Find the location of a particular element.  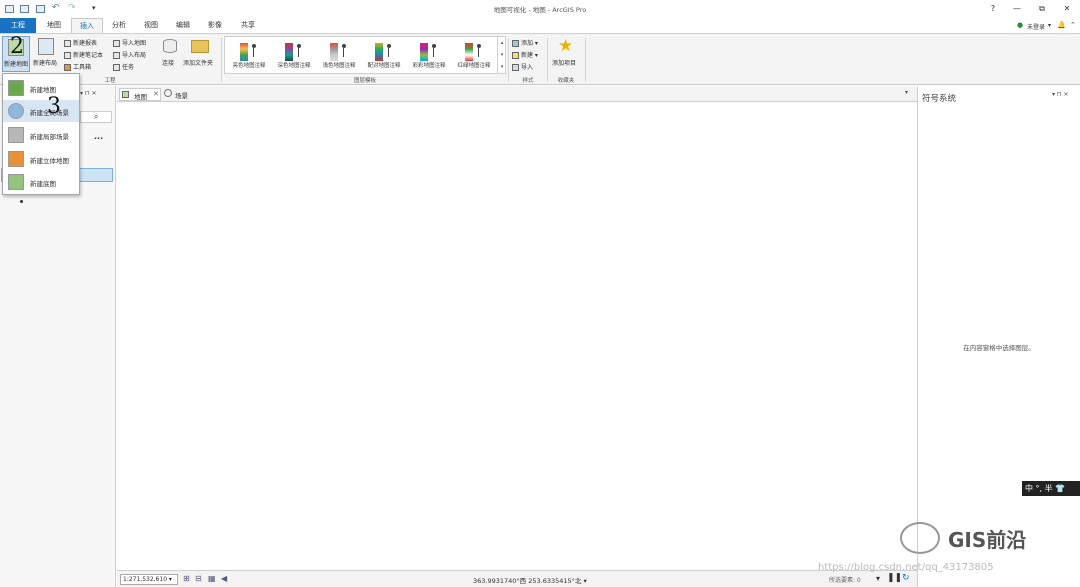

layer-template-label: 彩彩地图注释 is located at coordinates (429, 66).